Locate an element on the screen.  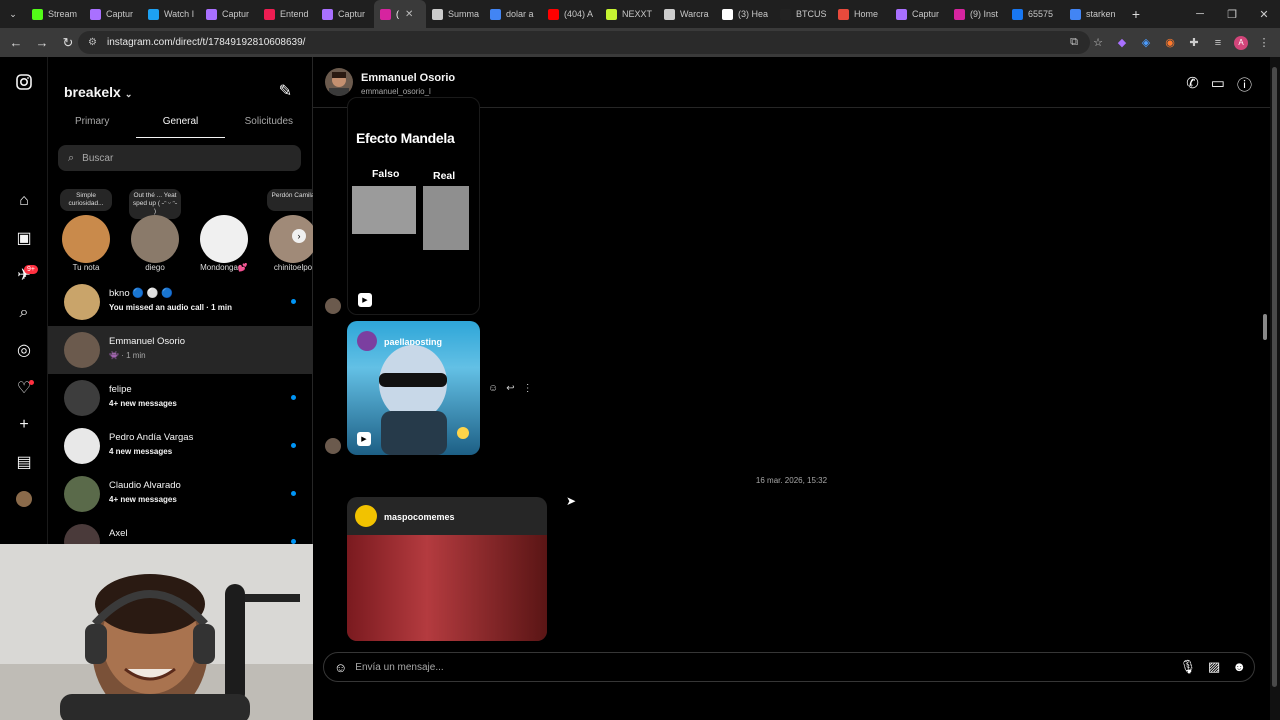
site-info-icon: ⚙ is located at coordinates (92, 42).